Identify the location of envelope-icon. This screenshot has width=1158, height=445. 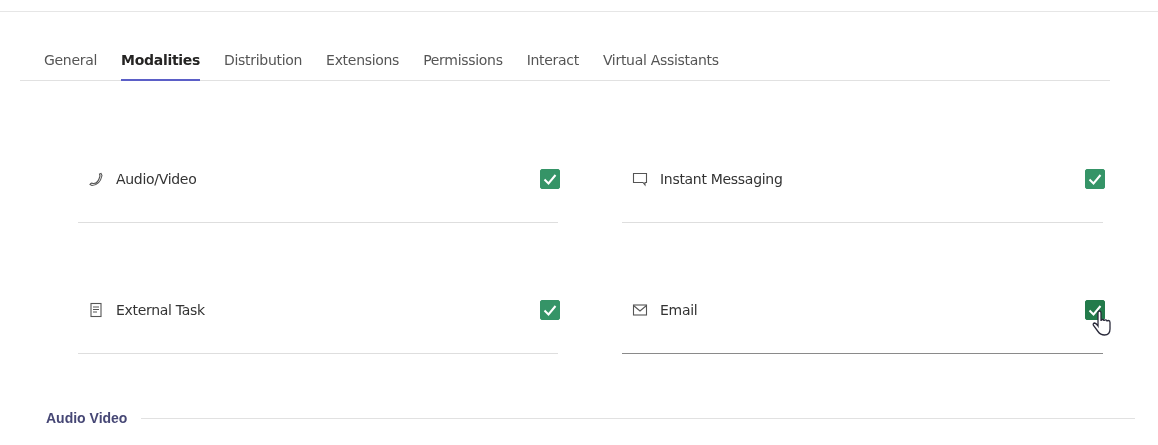
(640, 309).